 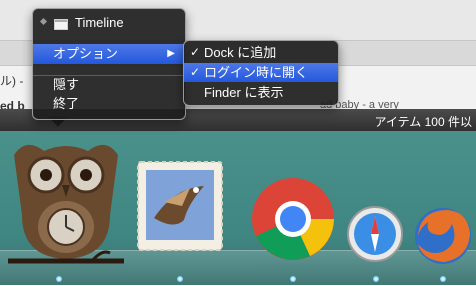 I want to click on submenu-item-label: ログイン時に開く, so click(x=256, y=72).